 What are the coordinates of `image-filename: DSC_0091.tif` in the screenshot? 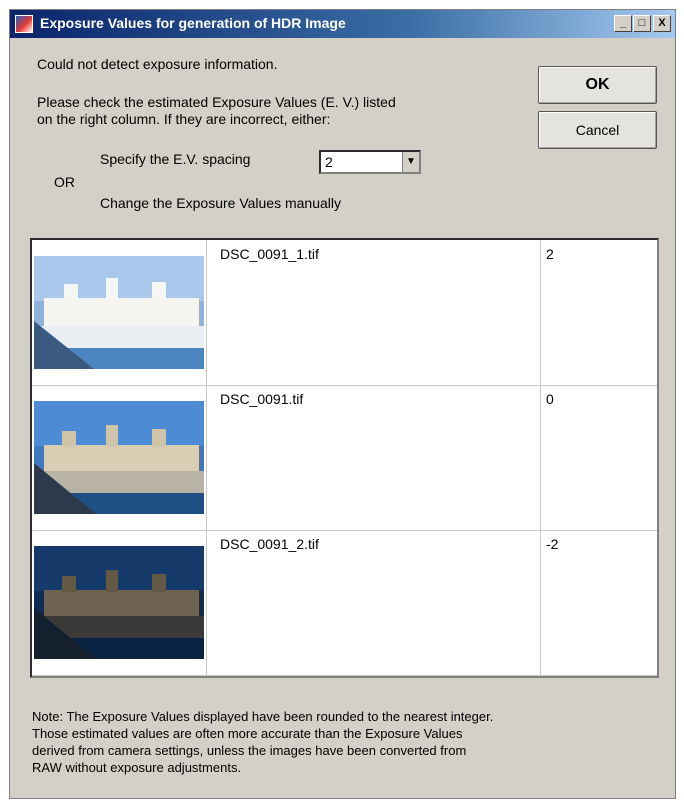 It's located at (262, 399).